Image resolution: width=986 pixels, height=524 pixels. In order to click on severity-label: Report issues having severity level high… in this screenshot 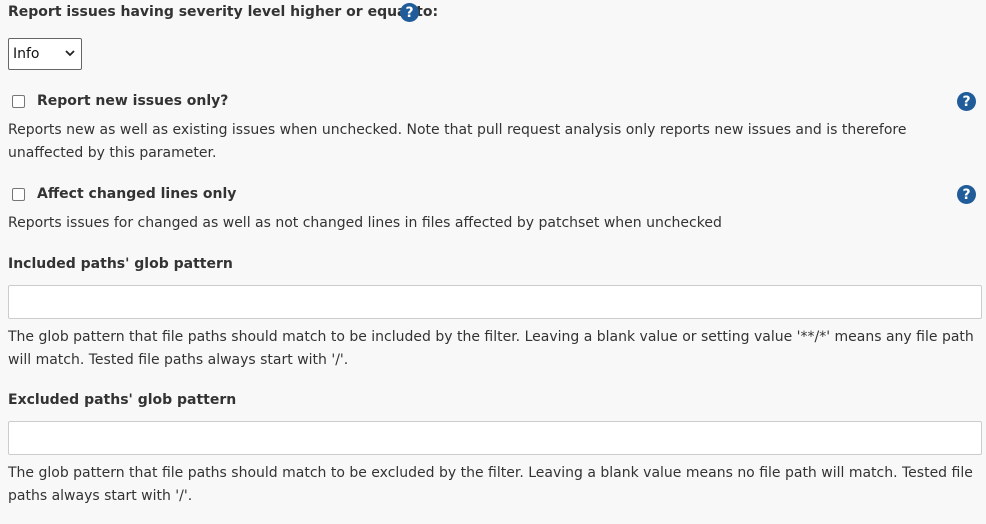, I will do `click(223, 12)`.